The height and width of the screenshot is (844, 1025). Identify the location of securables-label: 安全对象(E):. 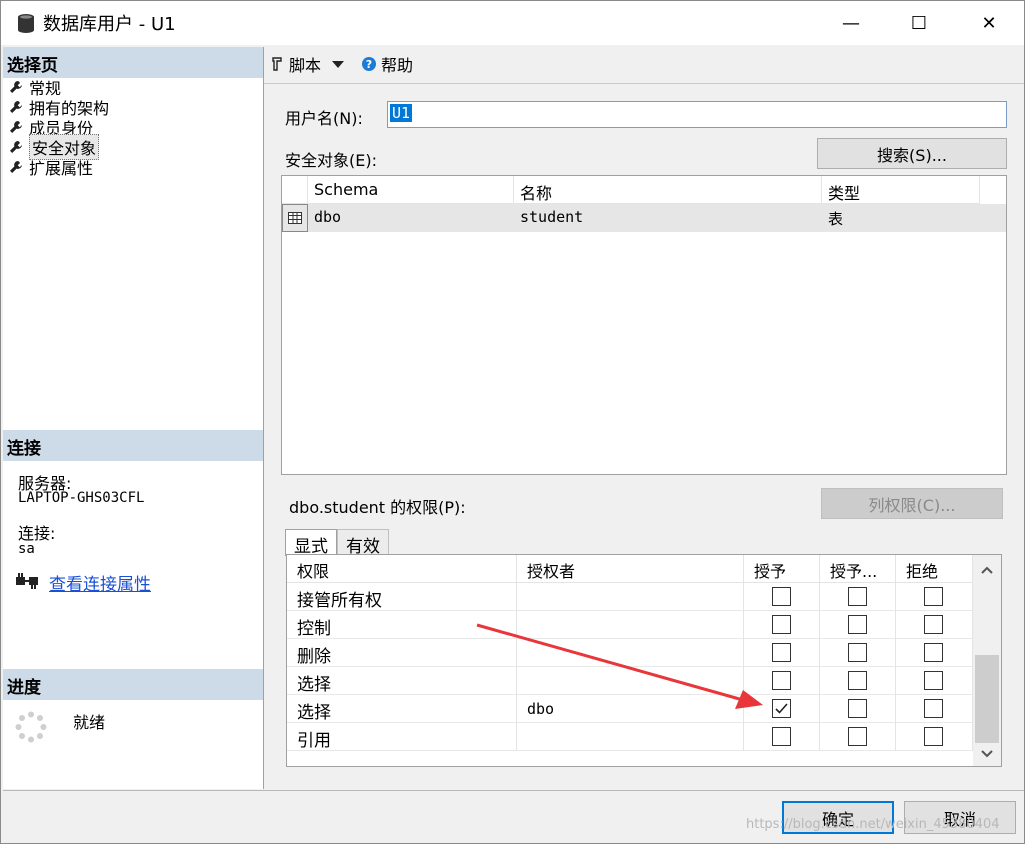
(331, 160).